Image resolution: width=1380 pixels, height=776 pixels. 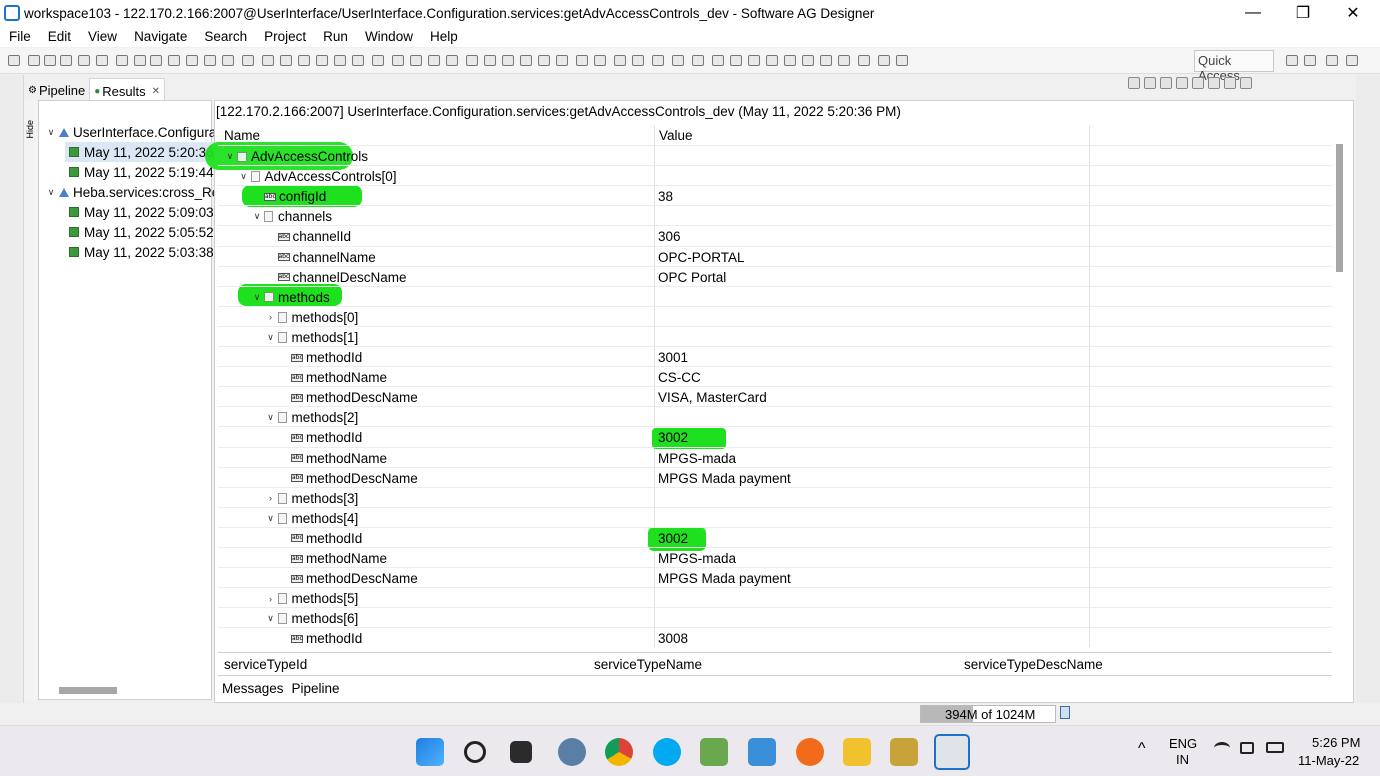 I want to click on start-icon, so click(x=430, y=752).